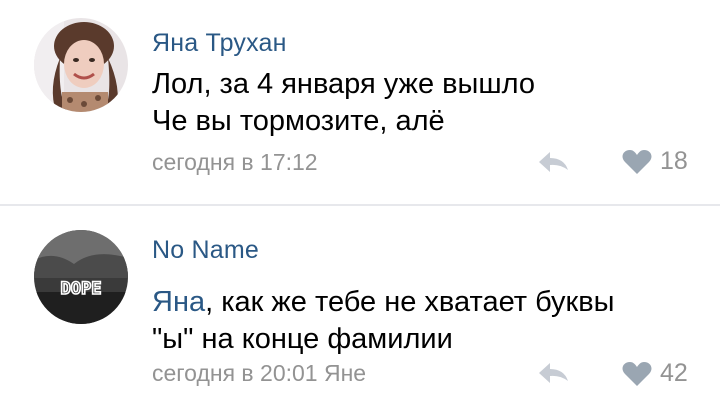 The height and width of the screenshot is (410, 720). I want to click on avatar-photo, so click(81, 65).